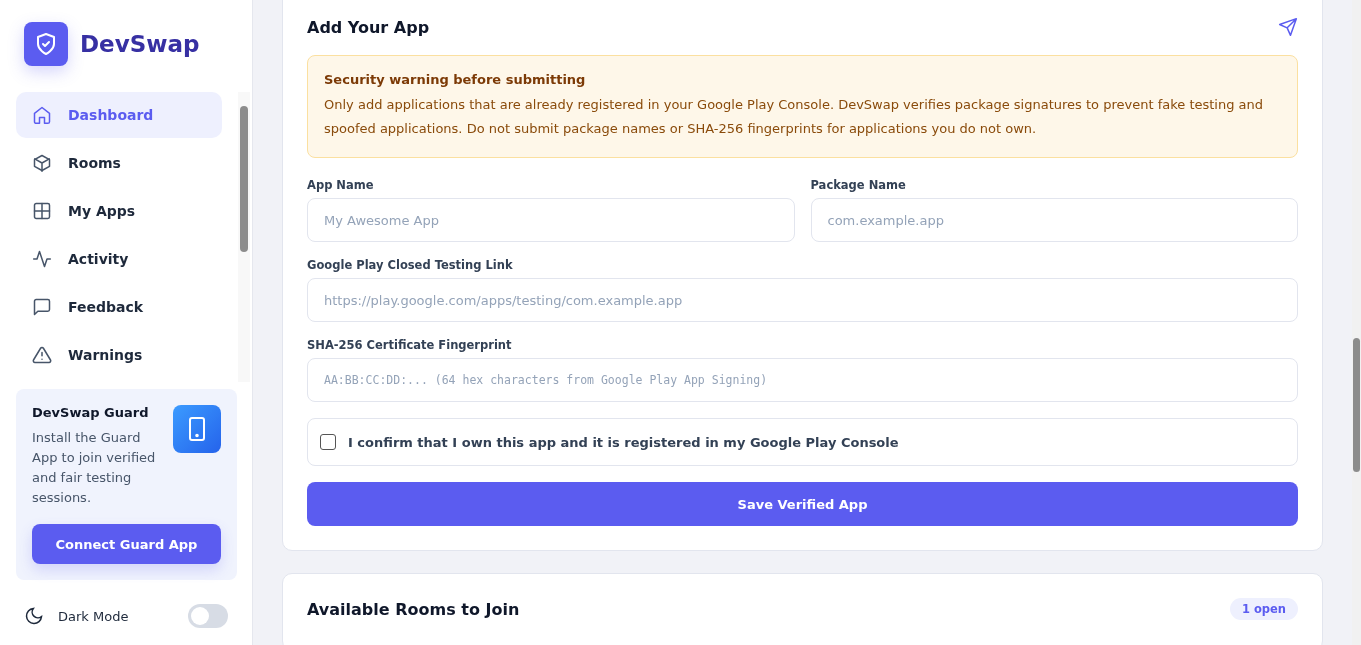 Image resolution: width=1361 pixels, height=645 pixels. What do you see at coordinates (551, 220) in the screenshot?
I see `input-field: My Awesome App` at bounding box center [551, 220].